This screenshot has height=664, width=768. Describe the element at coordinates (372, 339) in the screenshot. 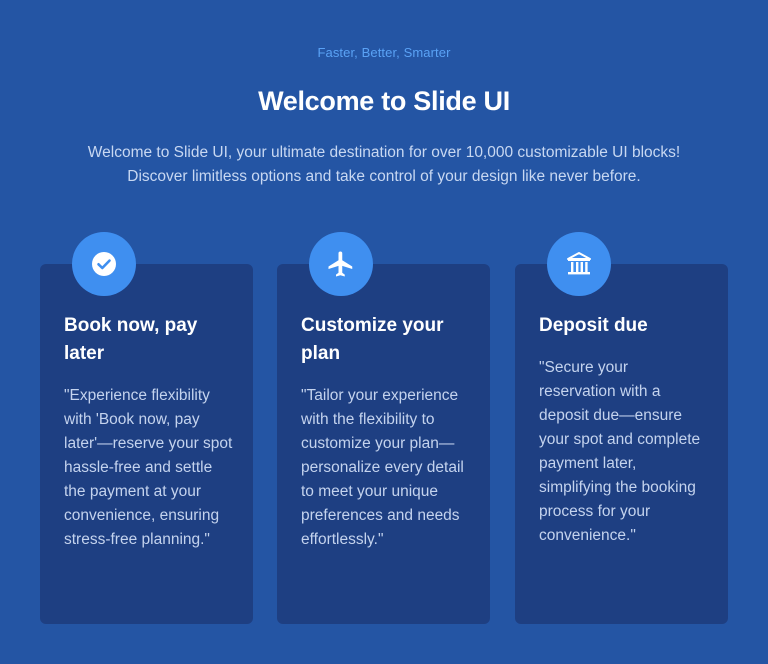

I see `feature-title: Customize your plan` at that location.